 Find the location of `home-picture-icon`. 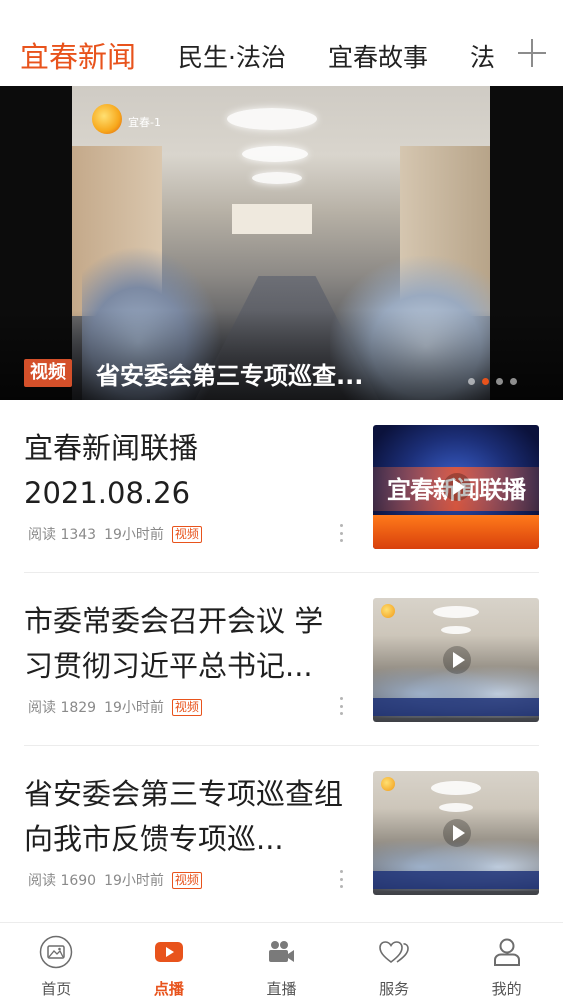

home-picture-icon is located at coordinates (56, 952).